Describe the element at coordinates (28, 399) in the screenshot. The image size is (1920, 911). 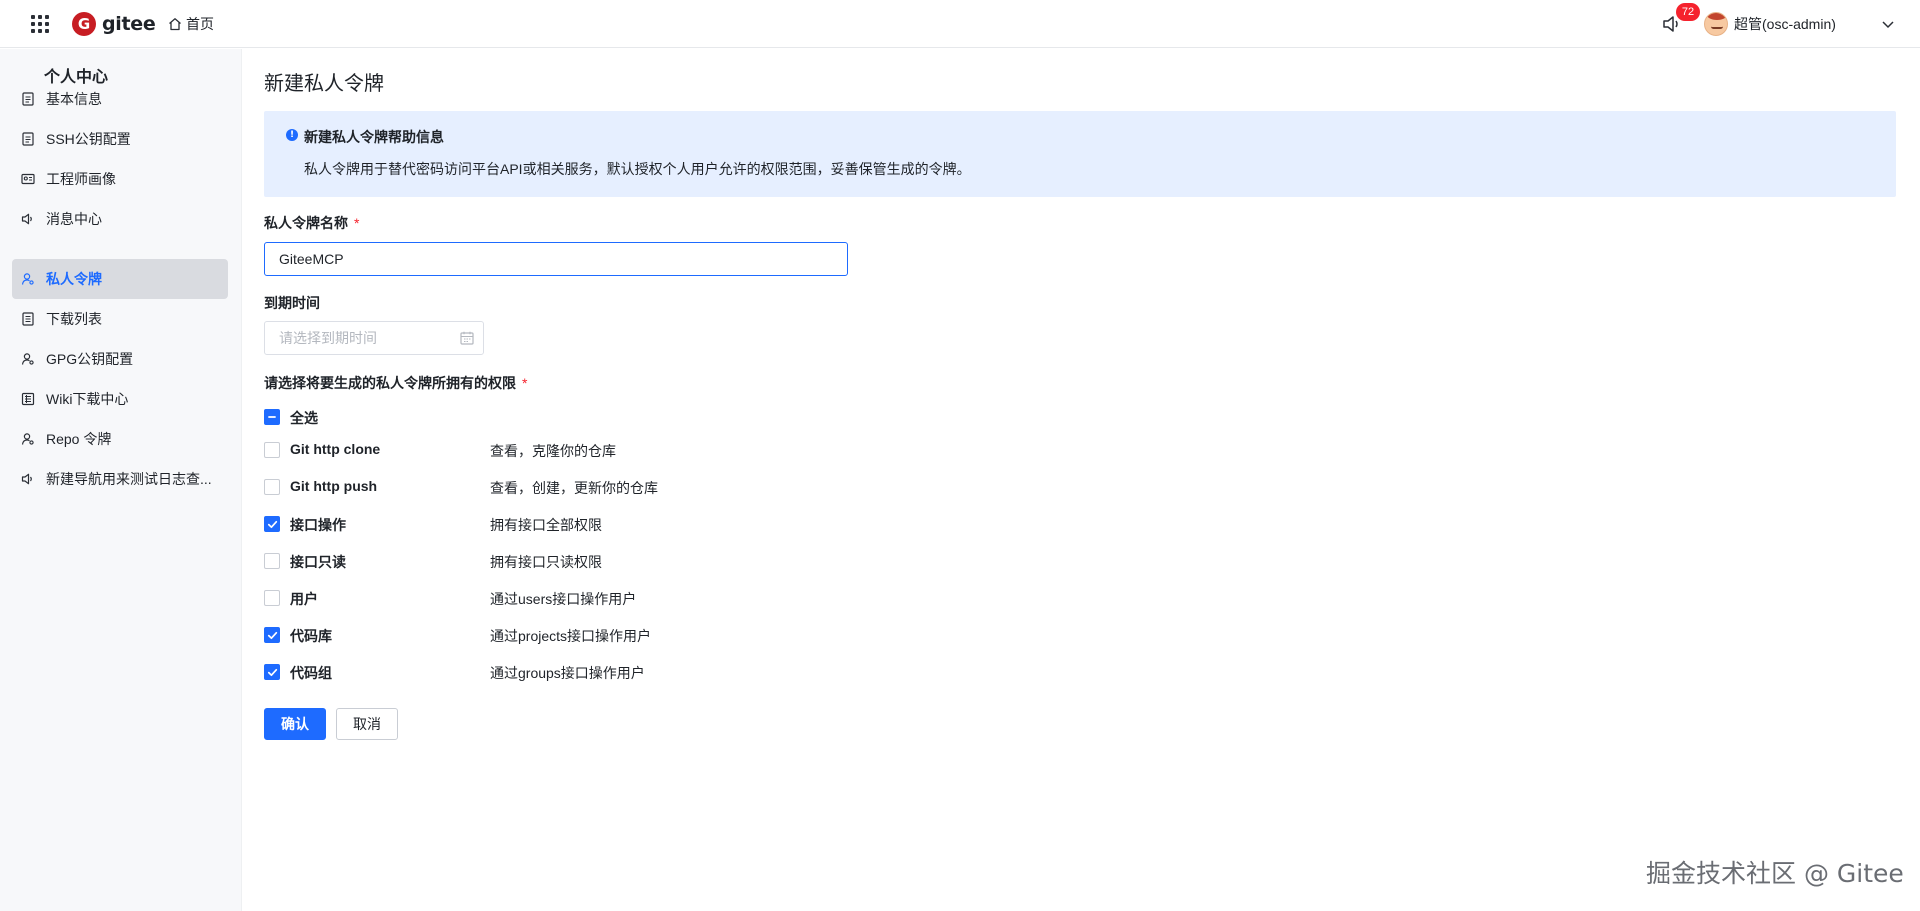
I see `grid-doc-icon` at that location.